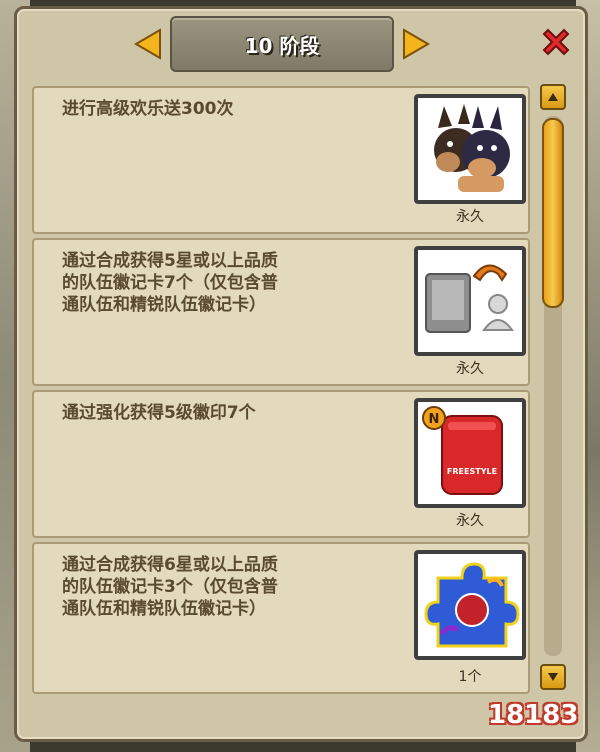  I want to click on arrow-down-icon, so click(553, 677).